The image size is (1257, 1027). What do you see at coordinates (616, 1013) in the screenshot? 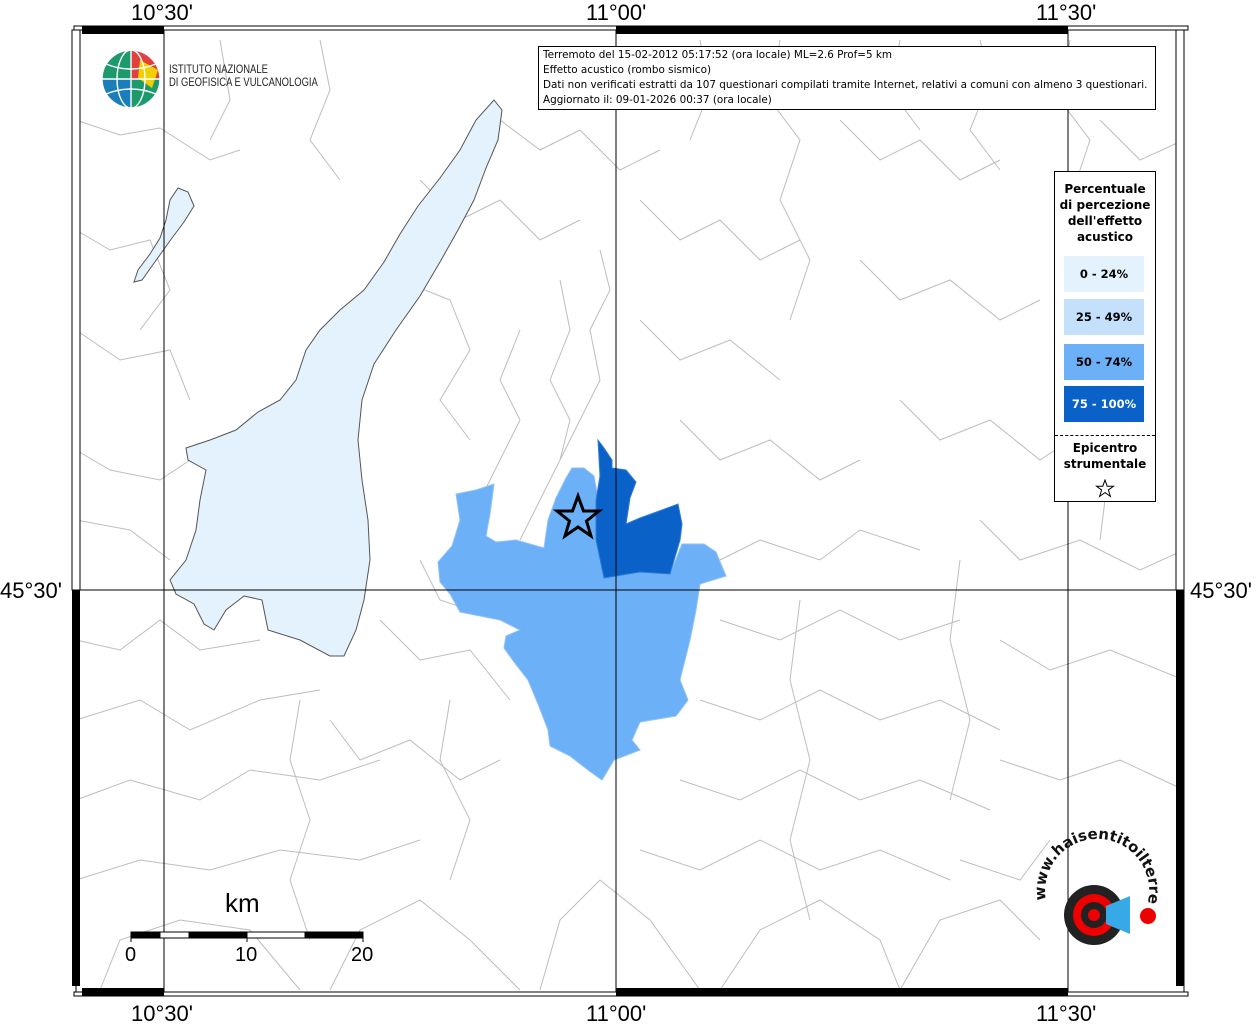
I see `lon-label-bottom-2: 11°00'` at bounding box center [616, 1013].